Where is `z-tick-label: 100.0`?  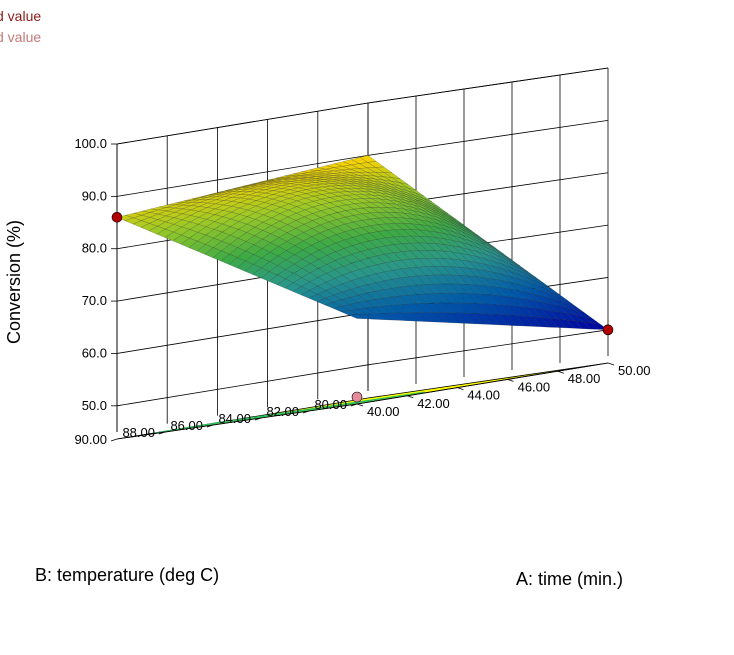 z-tick-label: 100.0 is located at coordinates (90, 143).